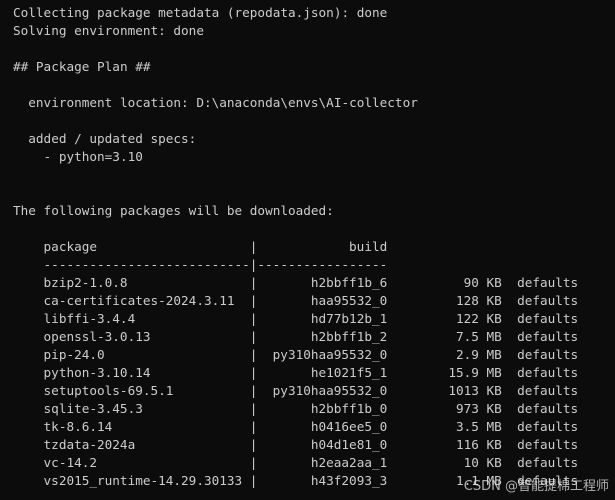  What do you see at coordinates (70, 246) in the screenshot?
I see `header-package: package` at bounding box center [70, 246].